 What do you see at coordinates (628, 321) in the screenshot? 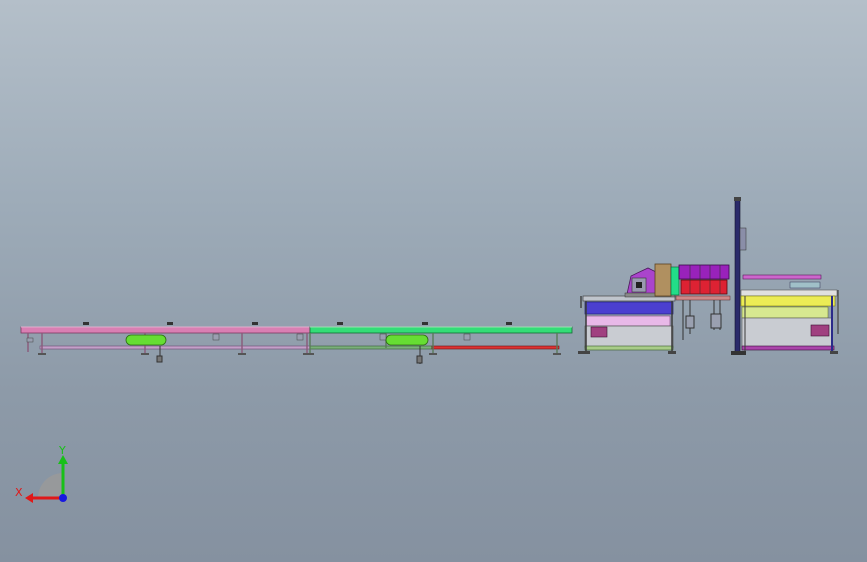
I see `saw-base-pink-panel` at bounding box center [628, 321].